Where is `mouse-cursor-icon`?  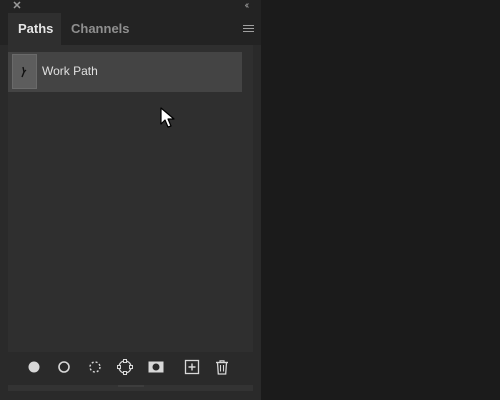 mouse-cursor-icon is located at coordinates (167, 117).